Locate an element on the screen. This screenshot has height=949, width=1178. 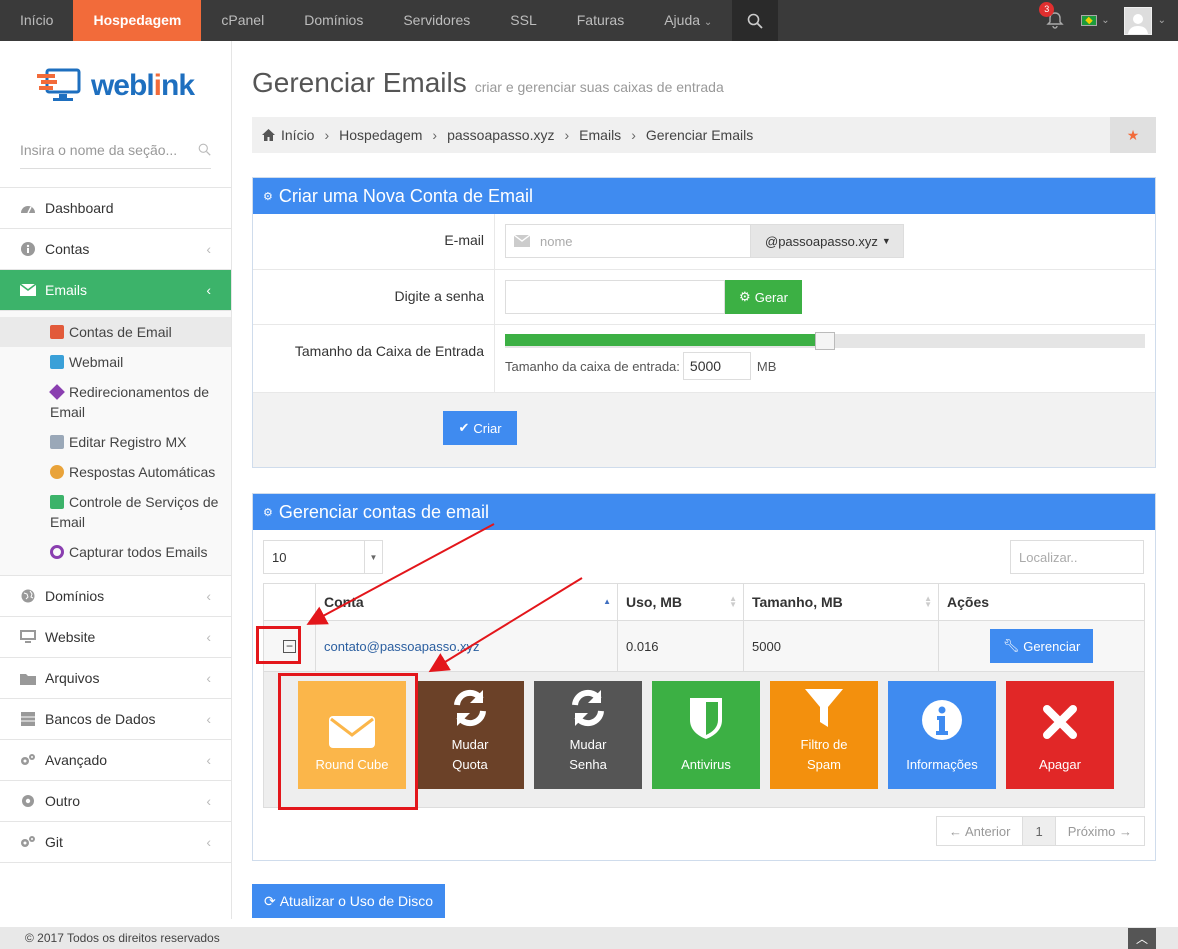
copyright-text: © 2017 Todos os direitos reservados is located at coordinates (122, 938).